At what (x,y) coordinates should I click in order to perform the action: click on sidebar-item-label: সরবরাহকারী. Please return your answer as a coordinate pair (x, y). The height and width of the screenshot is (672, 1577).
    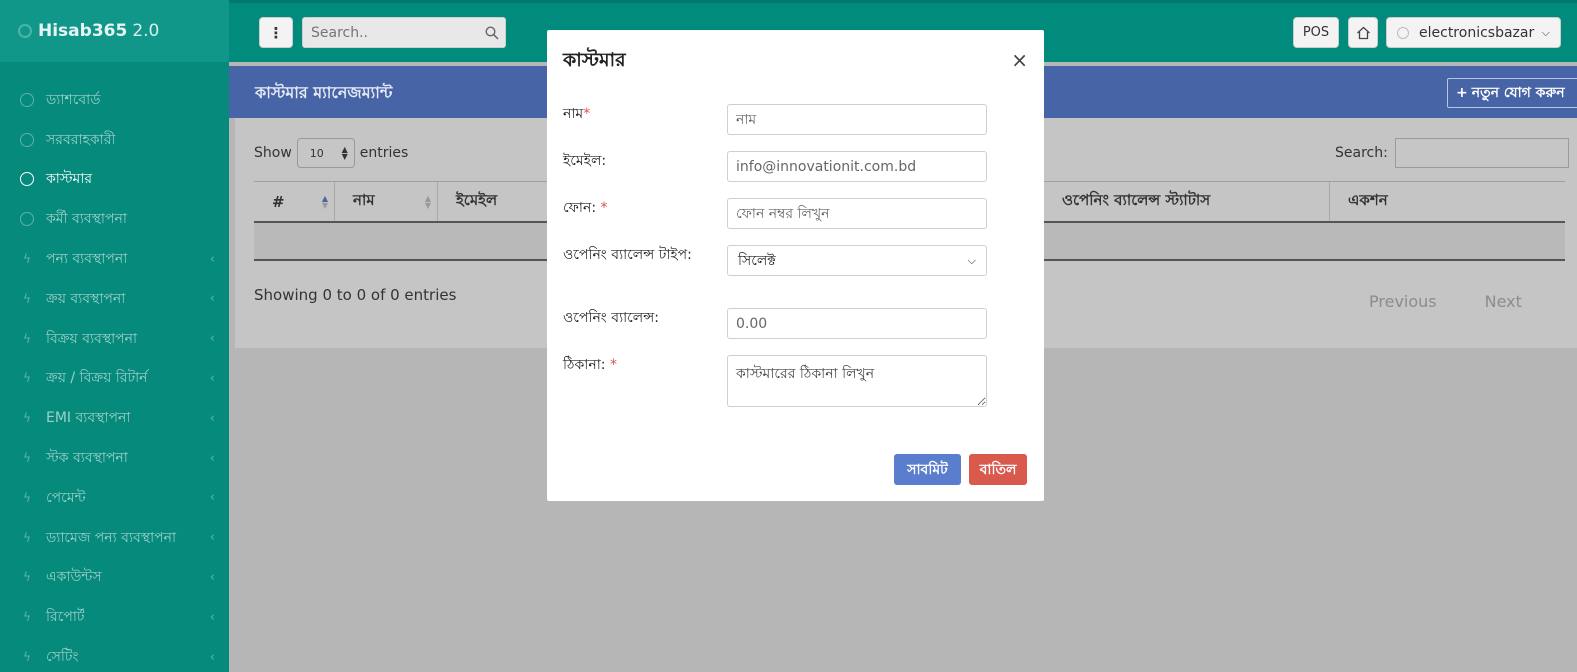
    Looking at the image, I should click on (81, 139).